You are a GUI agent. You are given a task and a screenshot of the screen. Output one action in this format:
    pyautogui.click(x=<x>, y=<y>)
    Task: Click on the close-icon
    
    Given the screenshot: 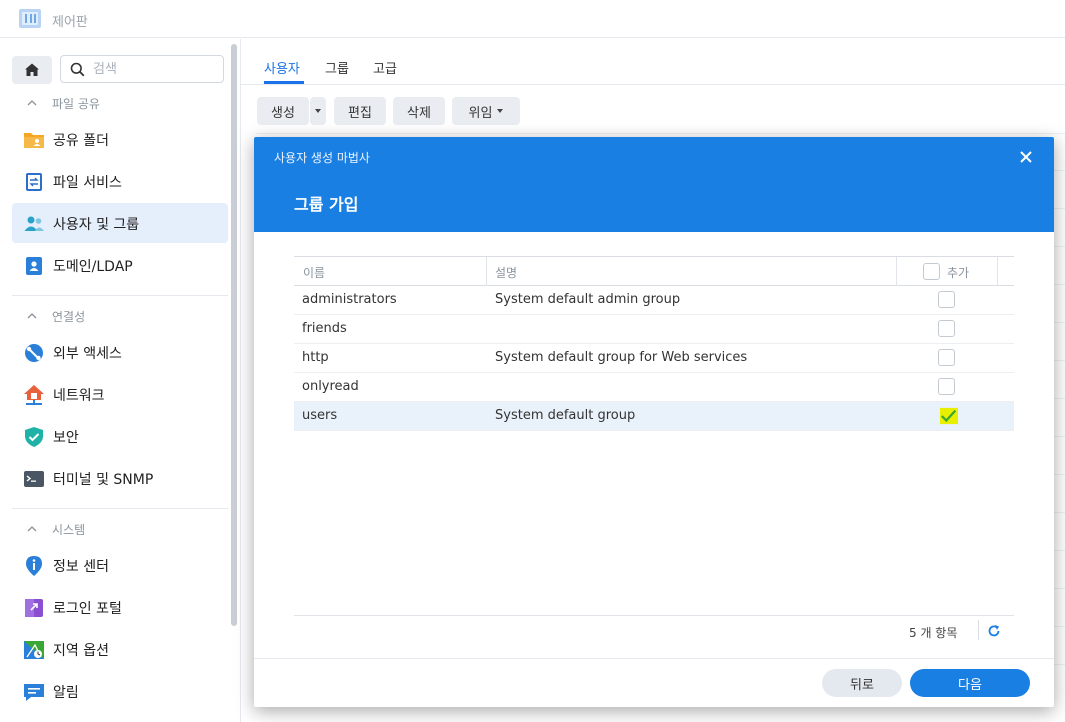 What is the action you would take?
    pyautogui.click(x=1026, y=157)
    